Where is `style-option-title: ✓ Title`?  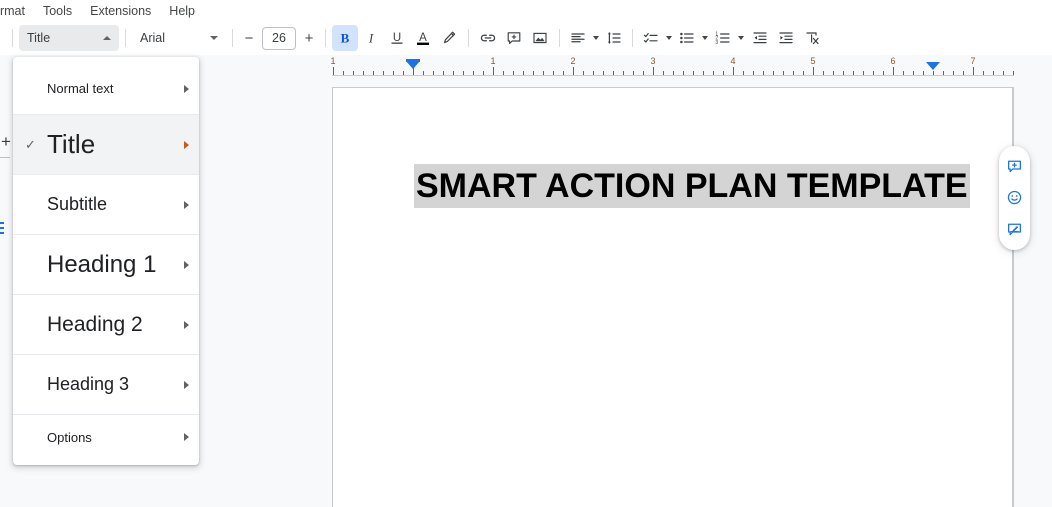 style-option-title: ✓ Title is located at coordinates (106, 145).